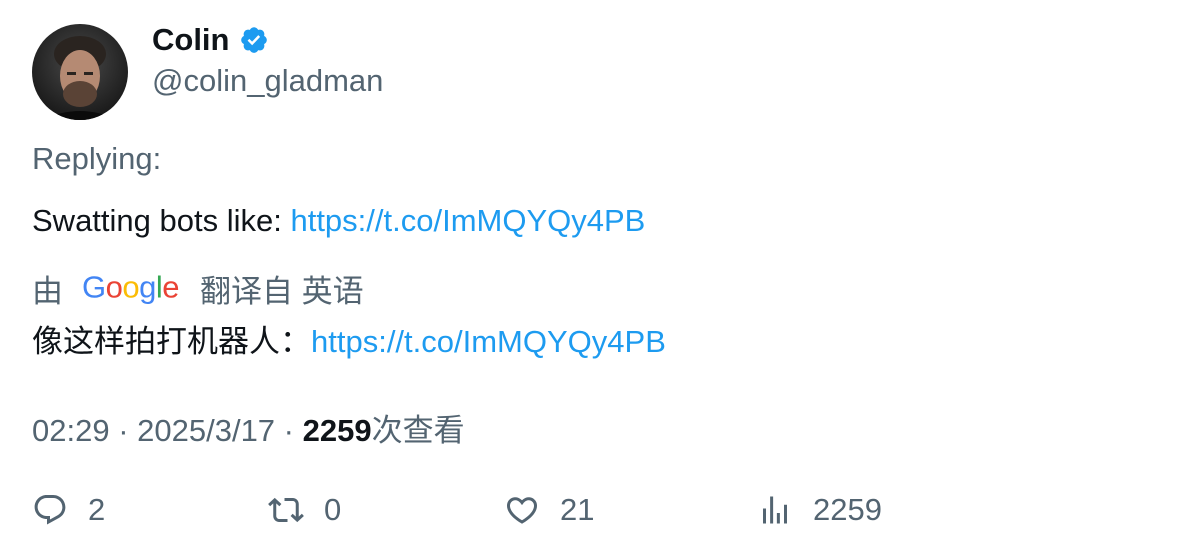 This screenshot has height=558, width=1196. What do you see at coordinates (333, 509) in the screenshot?
I see `retweet-count: 0` at bounding box center [333, 509].